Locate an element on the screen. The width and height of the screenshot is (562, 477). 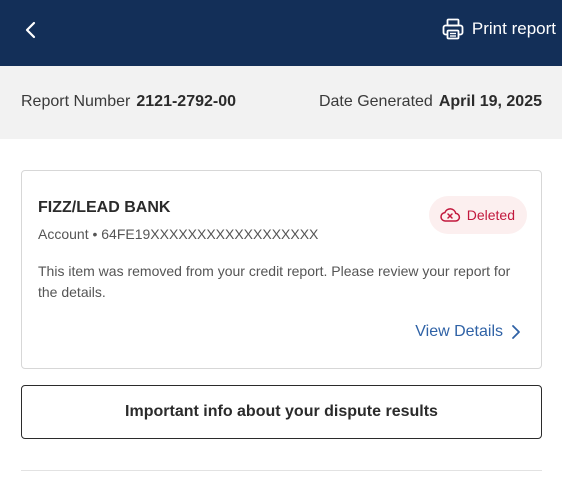
report-number-label: Report Number is located at coordinates (76, 101).